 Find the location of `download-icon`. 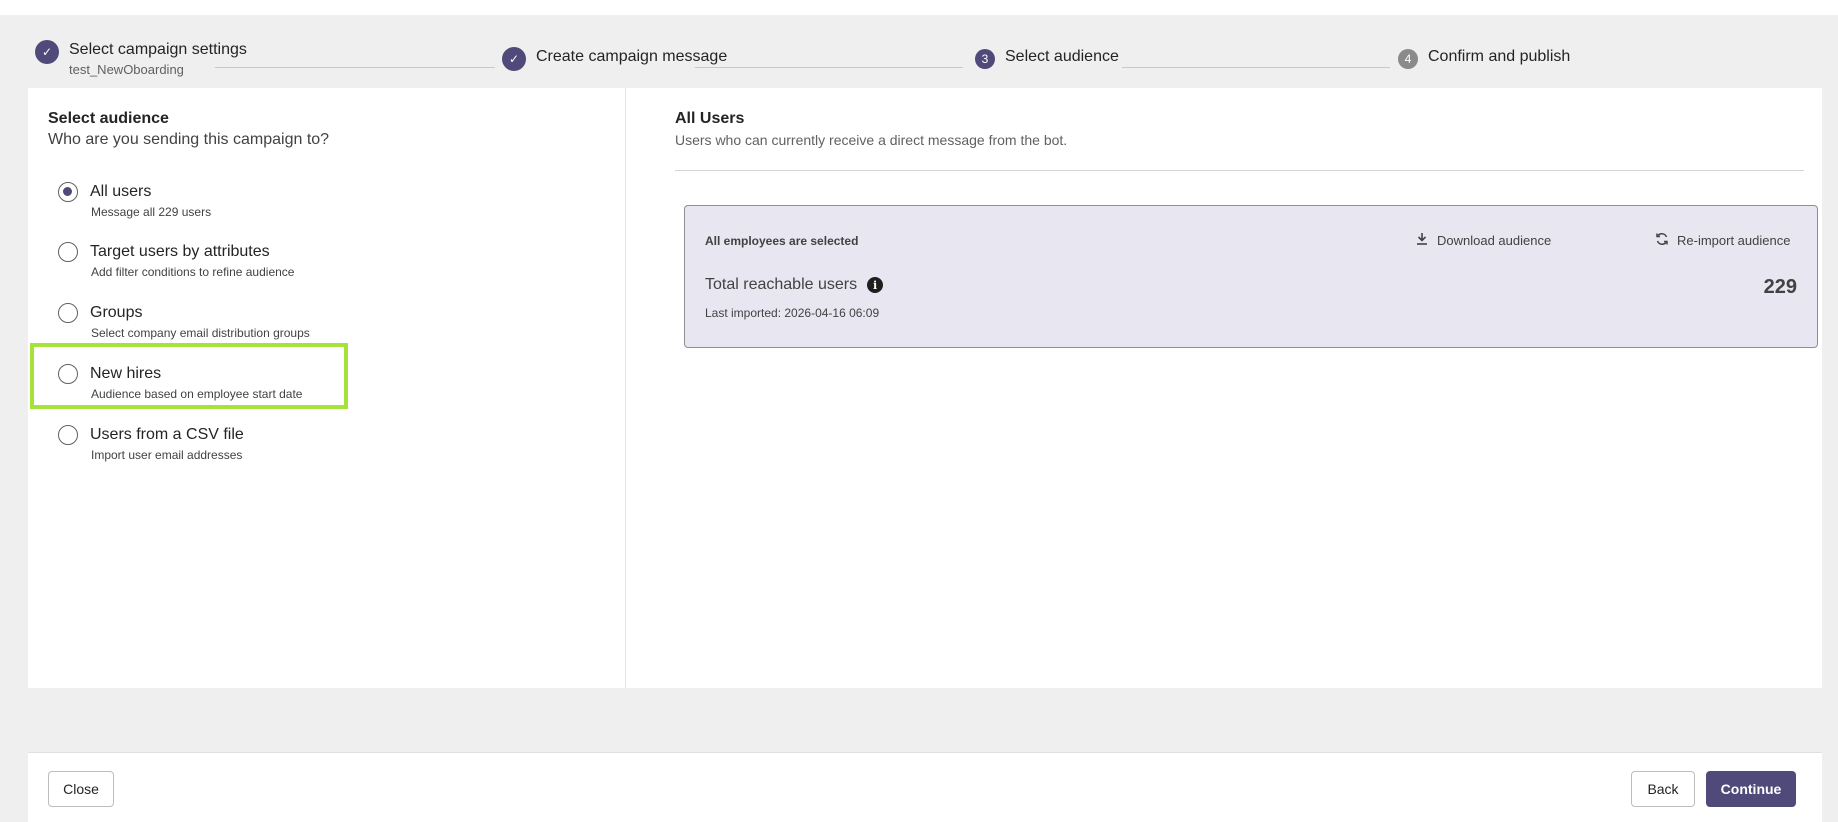

download-icon is located at coordinates (1422, 240).